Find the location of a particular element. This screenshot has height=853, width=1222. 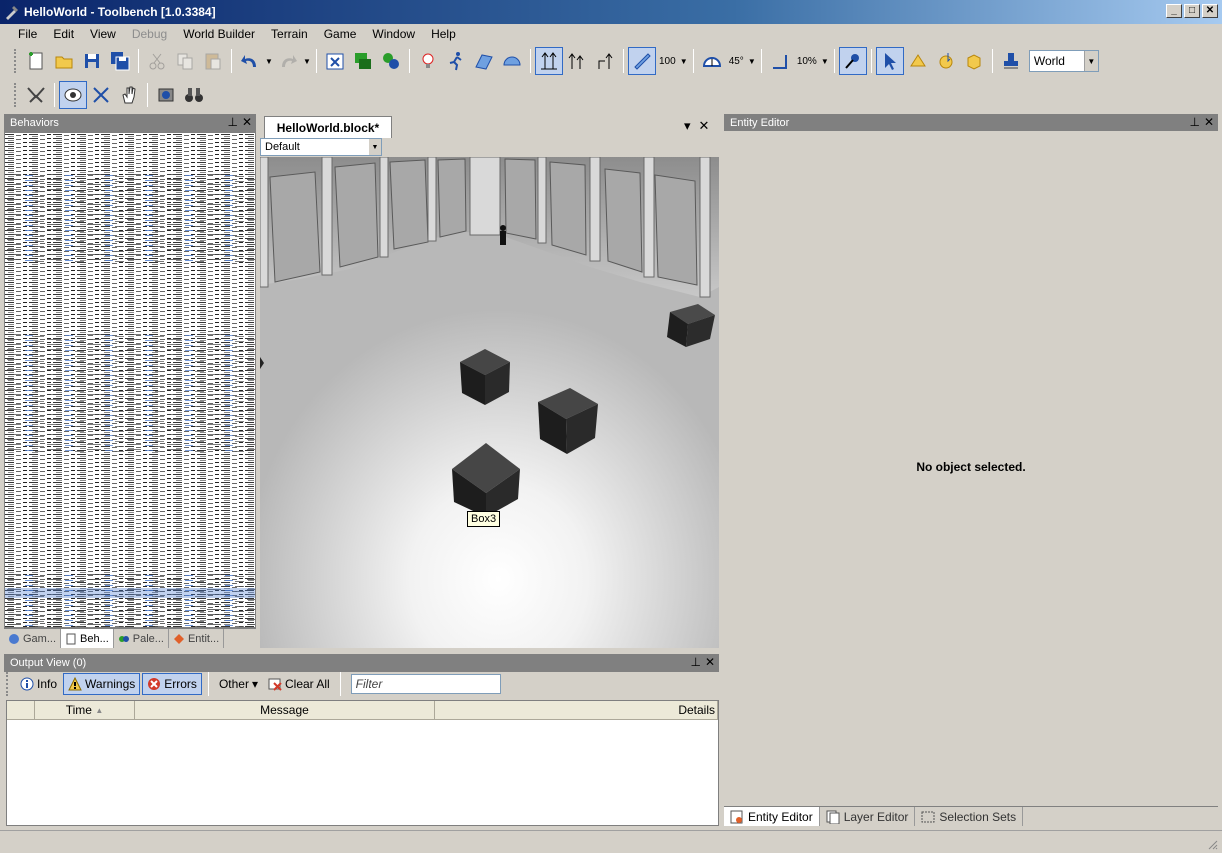

coordinate-space-combo: World ▼ is located at coordinates (1063, 61).